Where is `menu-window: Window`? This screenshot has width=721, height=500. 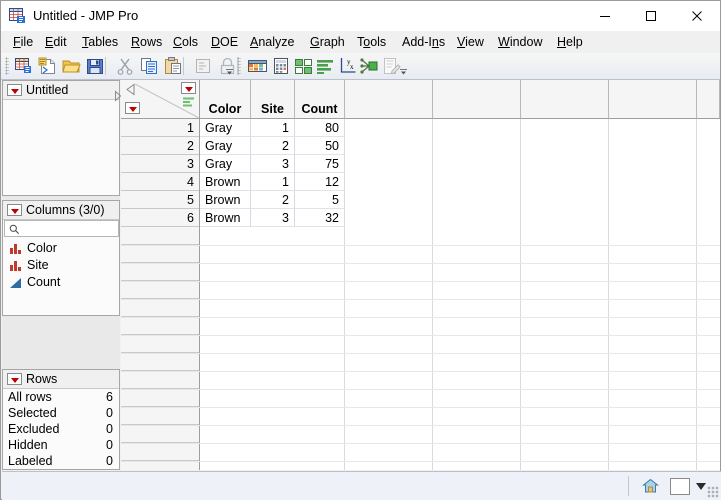
menu-window: Window is located at coordinates (520, 42).